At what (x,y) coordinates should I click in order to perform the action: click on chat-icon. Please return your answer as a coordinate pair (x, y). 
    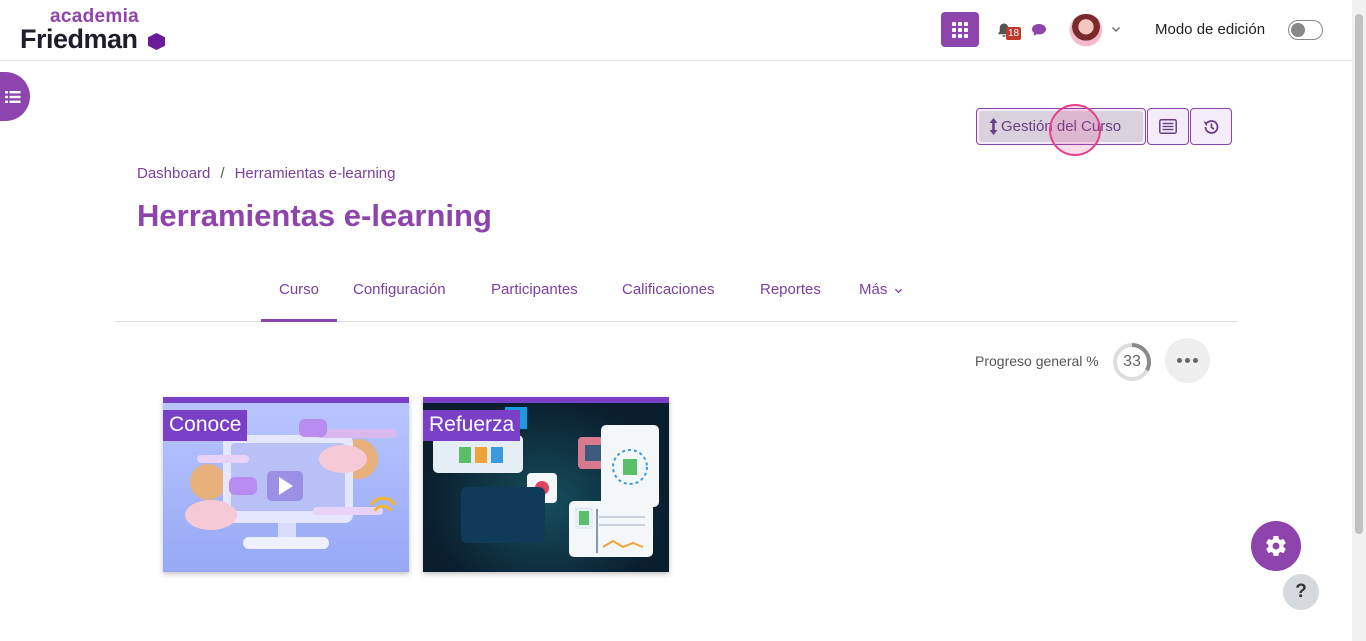
    Looking at the image, I should click on (1039, 30).